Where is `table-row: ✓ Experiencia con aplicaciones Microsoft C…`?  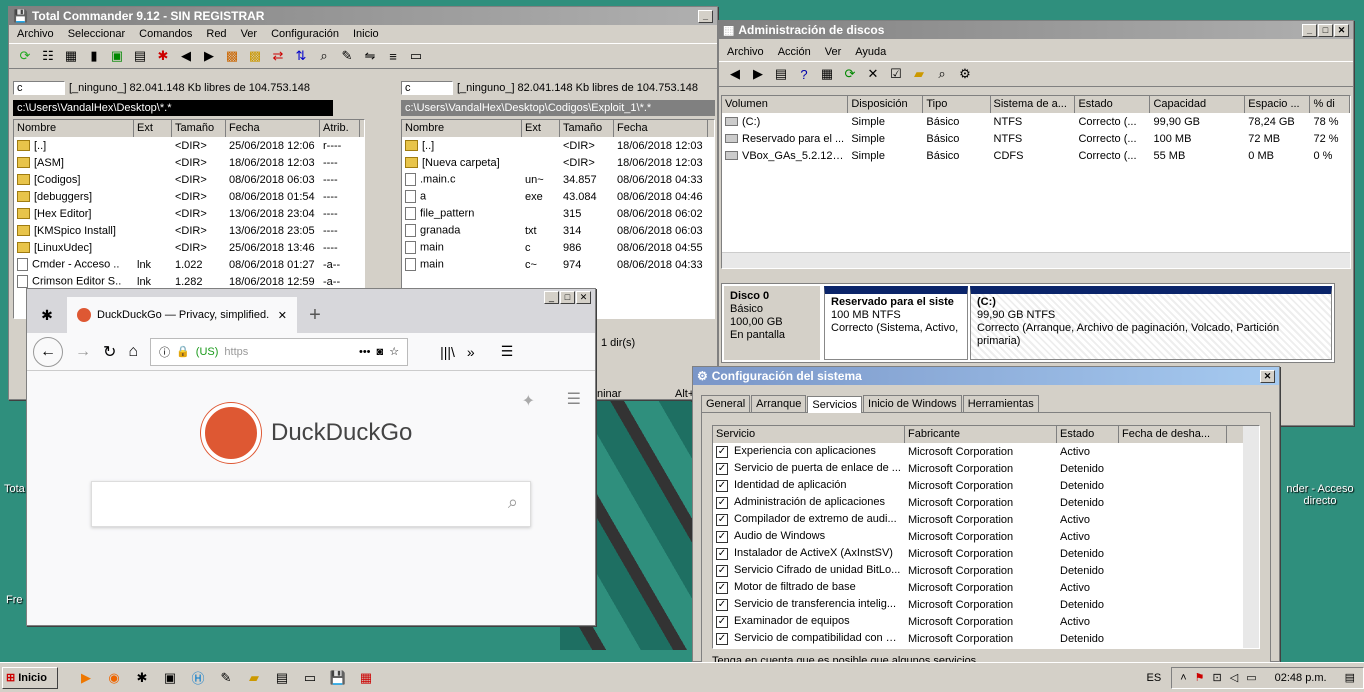
table-row: ✓ Experiencia con aplicaciones Microsoft C… is located at coordinates (986, 451).